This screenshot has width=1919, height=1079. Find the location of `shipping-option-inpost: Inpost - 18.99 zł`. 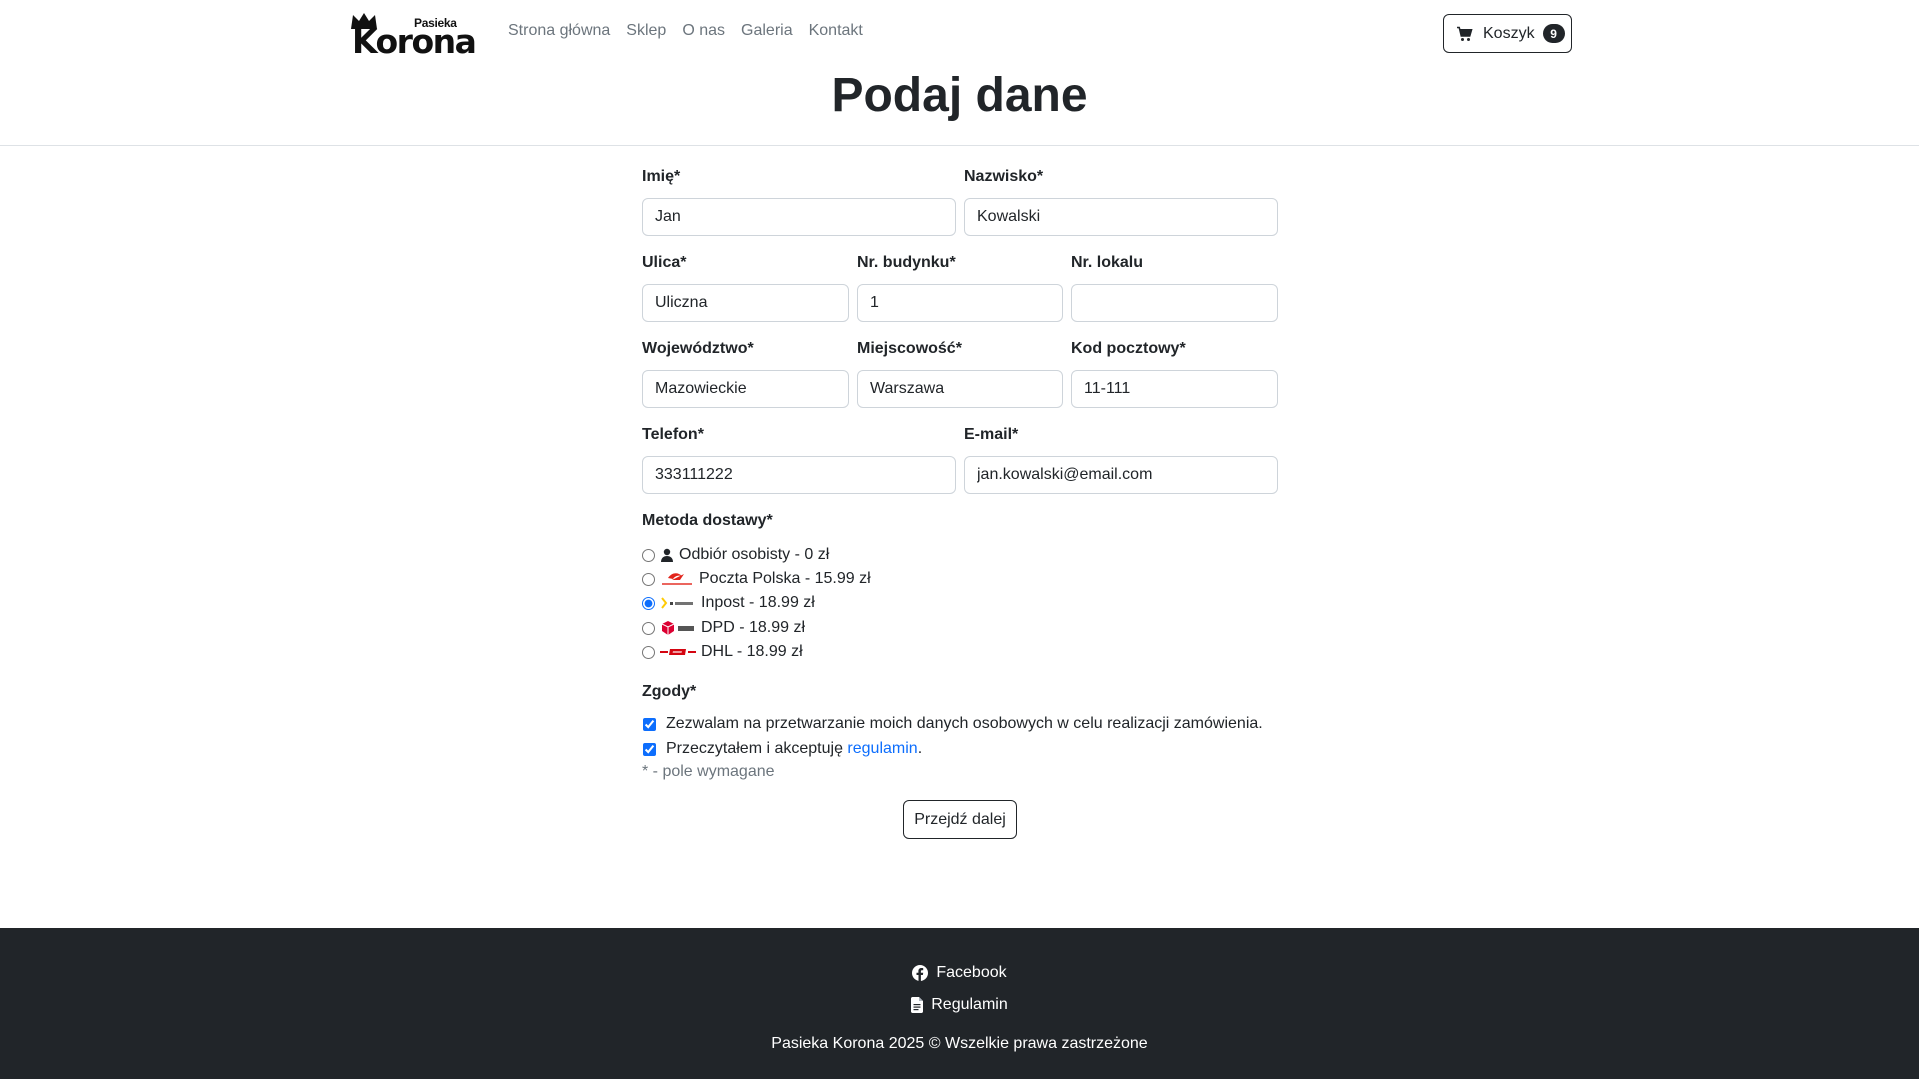

shipping-option-inpost: Inpost - 18.99 zł is located at coordinates (728, 603).